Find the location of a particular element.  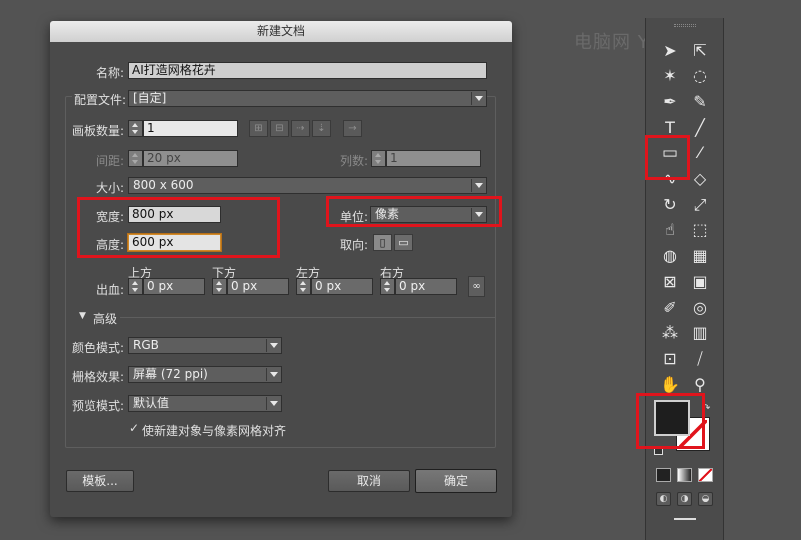

artboards-label: 画板数量: is located at coordinates (98, 131).